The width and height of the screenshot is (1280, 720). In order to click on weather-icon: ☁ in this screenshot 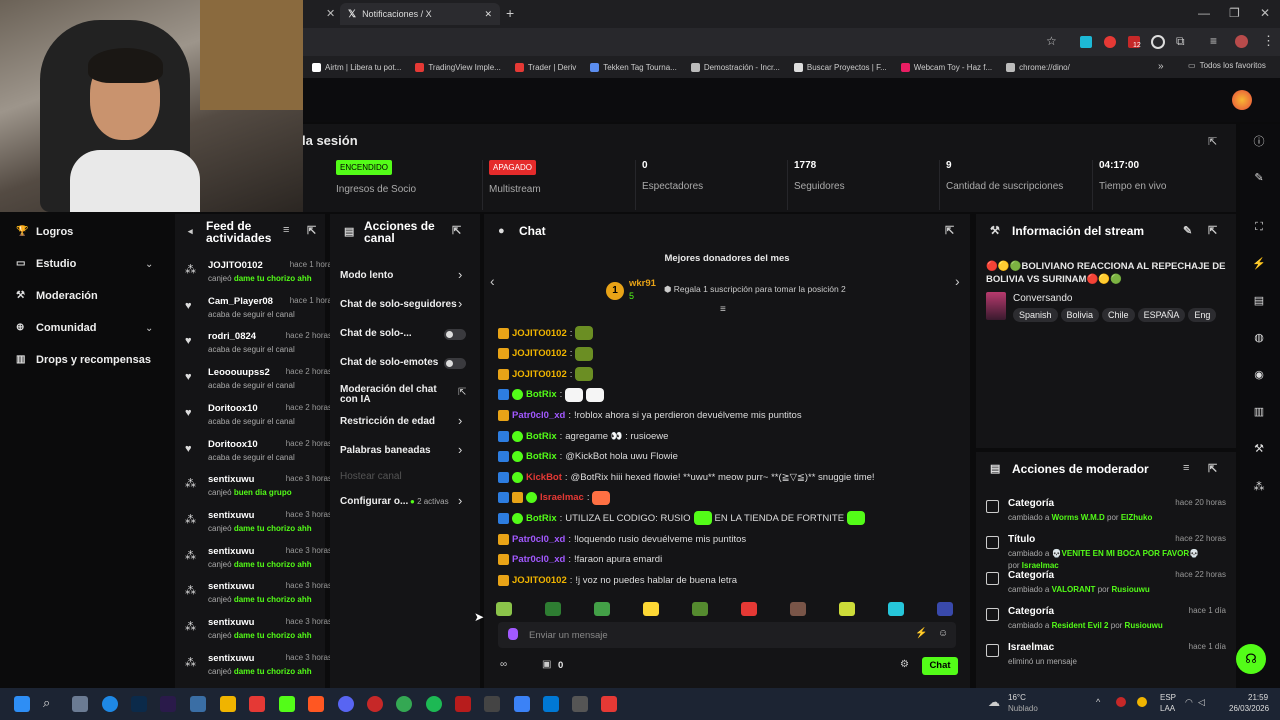, I will do `click(994, 702)`.